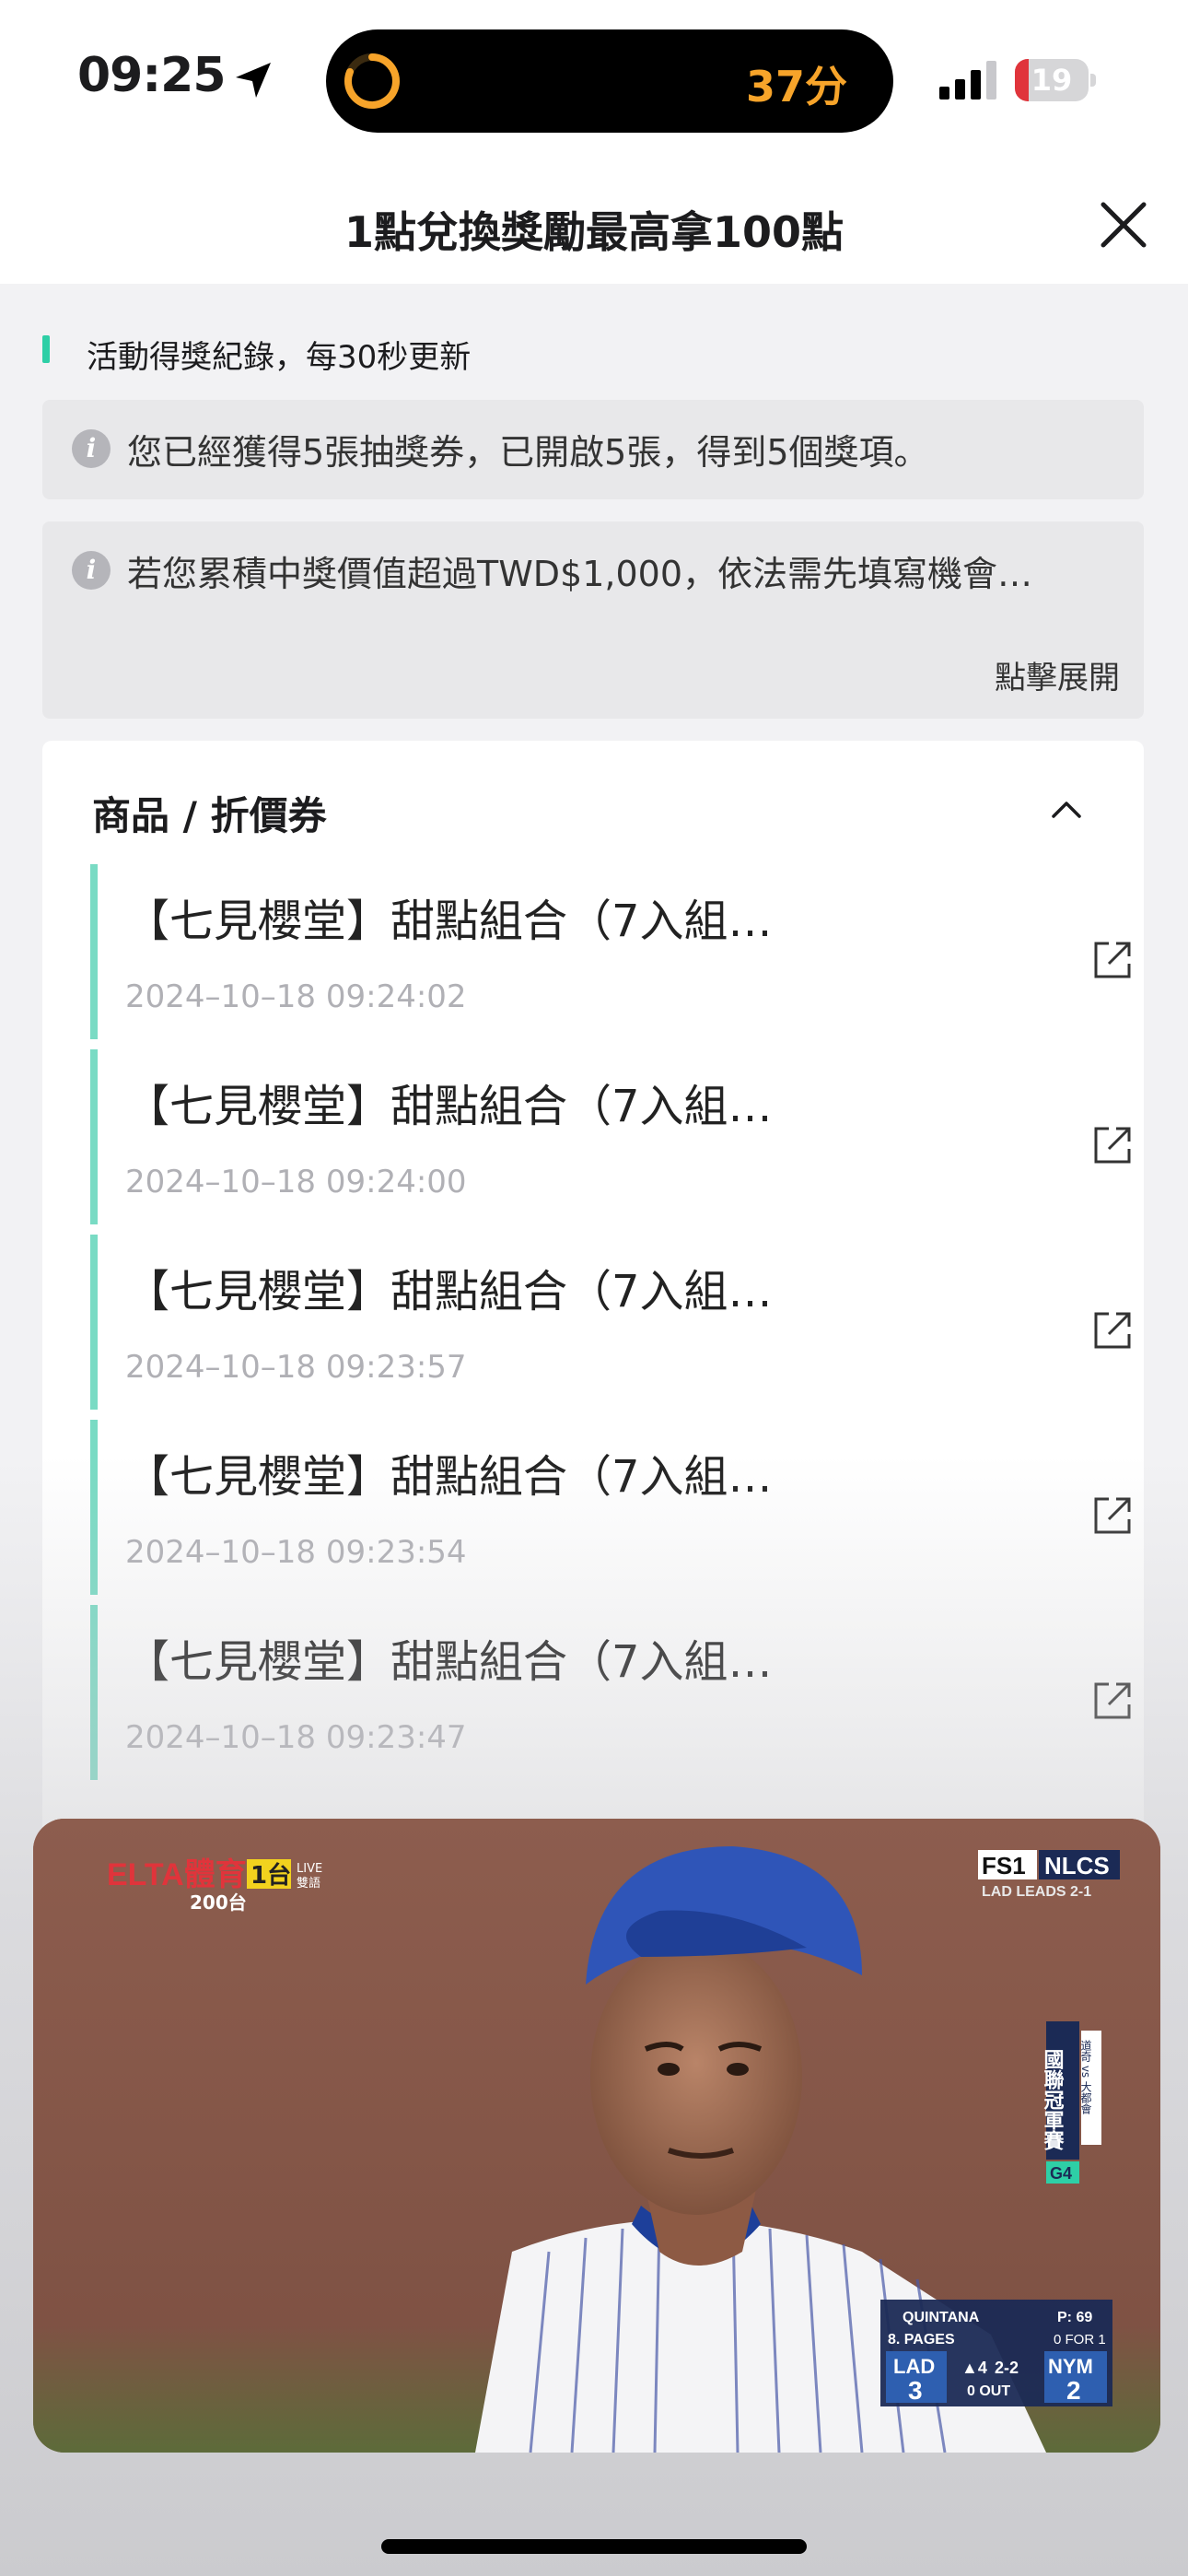 The height and width of the screenshot is (2576, 1188). What do you see at coordinates (915, 2390) in the screenshot?
I see `away-score: 3` at bounding box center [915, 2390].